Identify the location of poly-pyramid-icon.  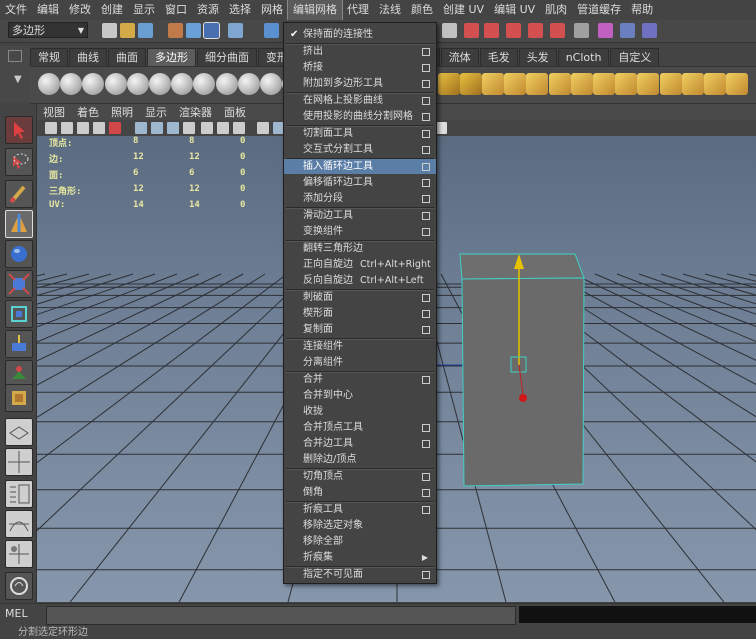
(204, 84).